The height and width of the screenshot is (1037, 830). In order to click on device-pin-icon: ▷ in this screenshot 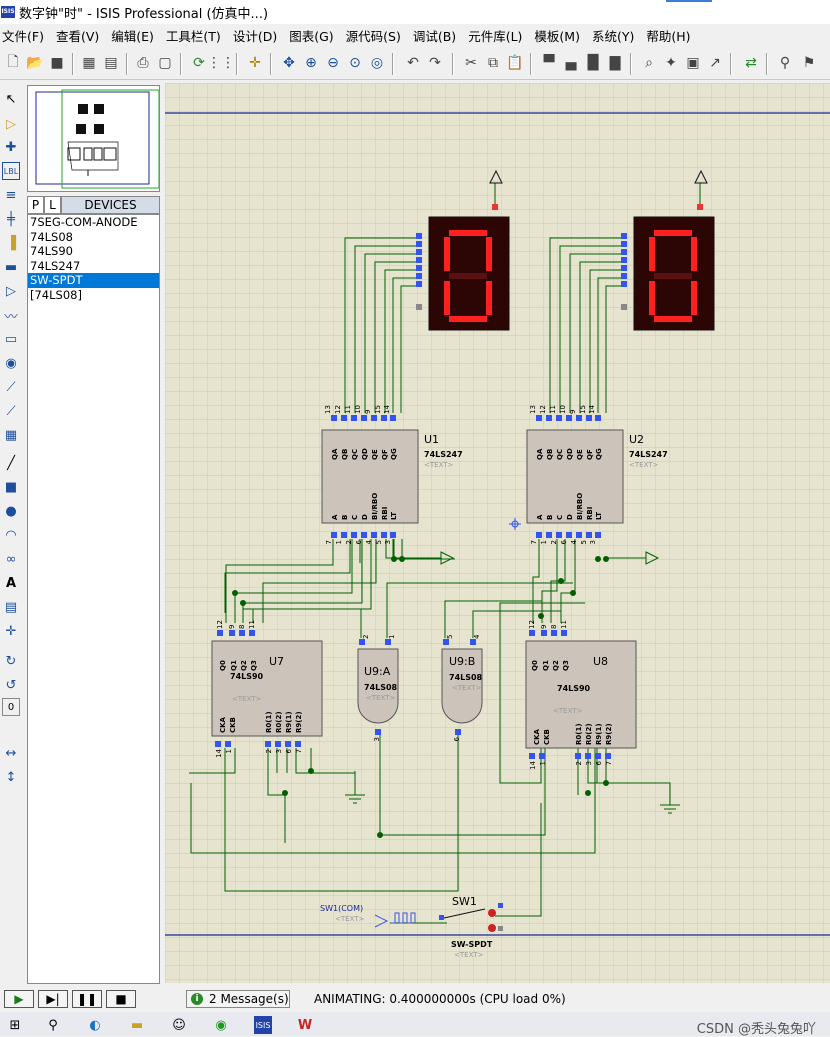, I will do `click(11, 291)`.